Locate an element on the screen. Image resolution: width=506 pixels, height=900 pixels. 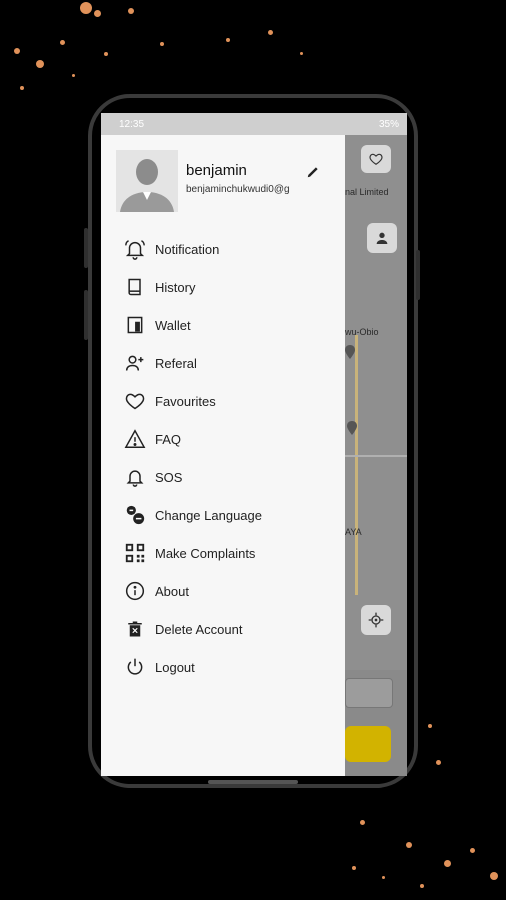
menu-item-logout: Logout is located at coordinates (223, 667).